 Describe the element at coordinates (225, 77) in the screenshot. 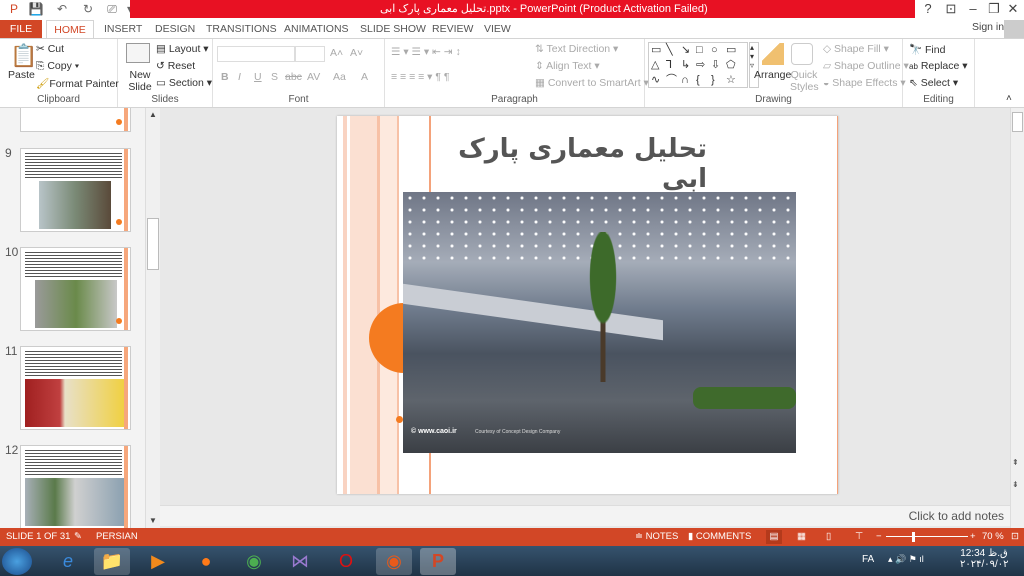

I see `bold-button: B` at that location.